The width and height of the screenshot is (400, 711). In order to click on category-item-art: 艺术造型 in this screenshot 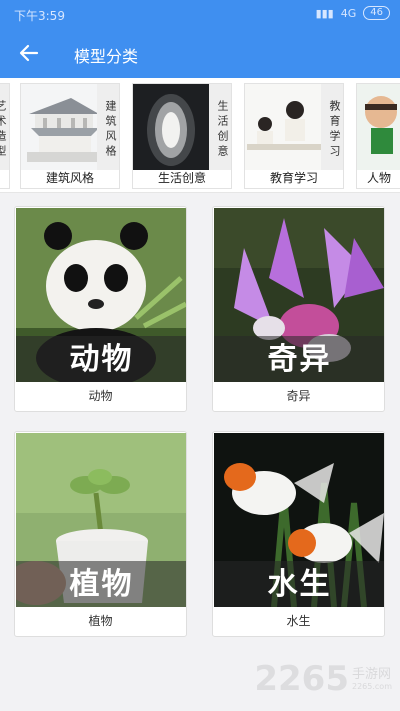, I will do `click(5, 136)`.